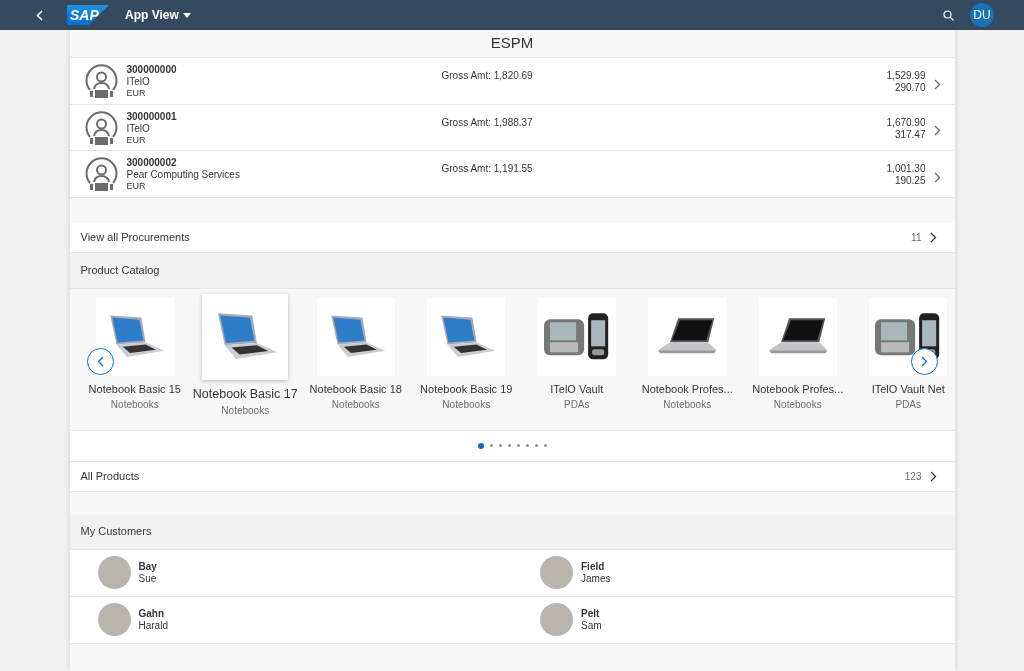 This screenshot has width=1024, height=671. Describe the element at coordinates (913, 476) in the screenshot. I see `count-text: 123` at that location.